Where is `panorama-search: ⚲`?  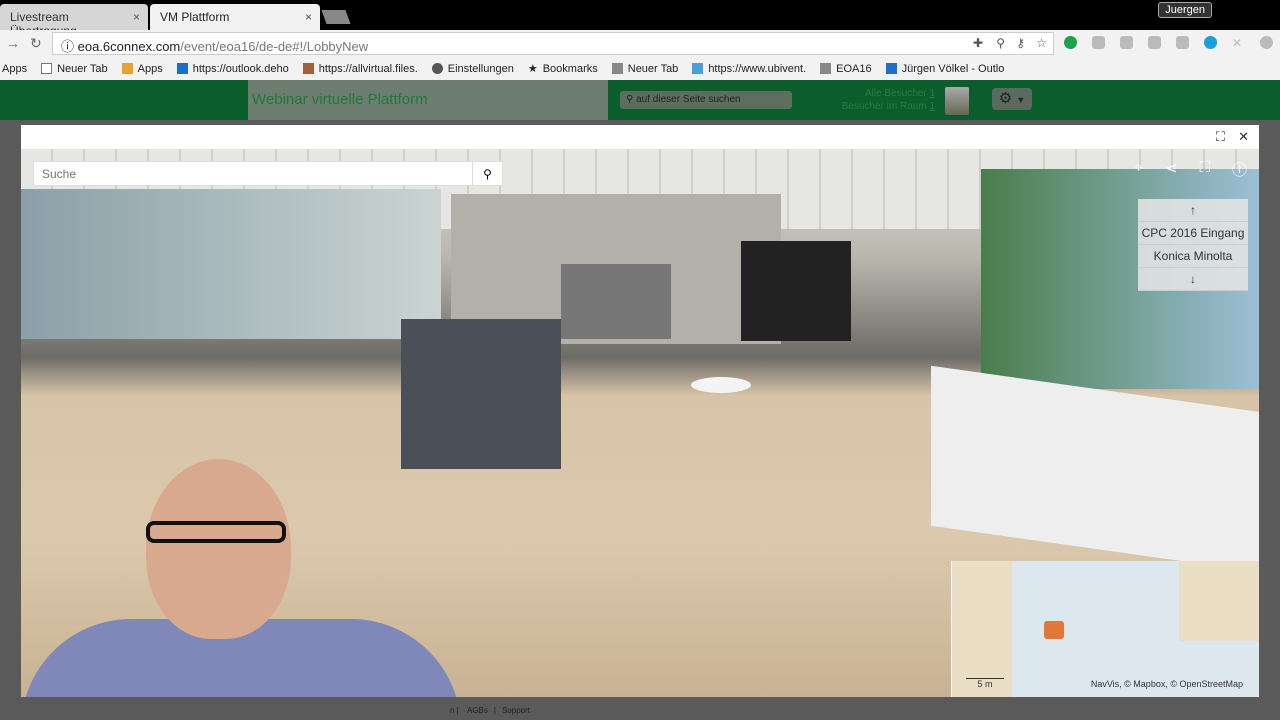
panorama-search: ⚲ is located at coordinates (268, 173).